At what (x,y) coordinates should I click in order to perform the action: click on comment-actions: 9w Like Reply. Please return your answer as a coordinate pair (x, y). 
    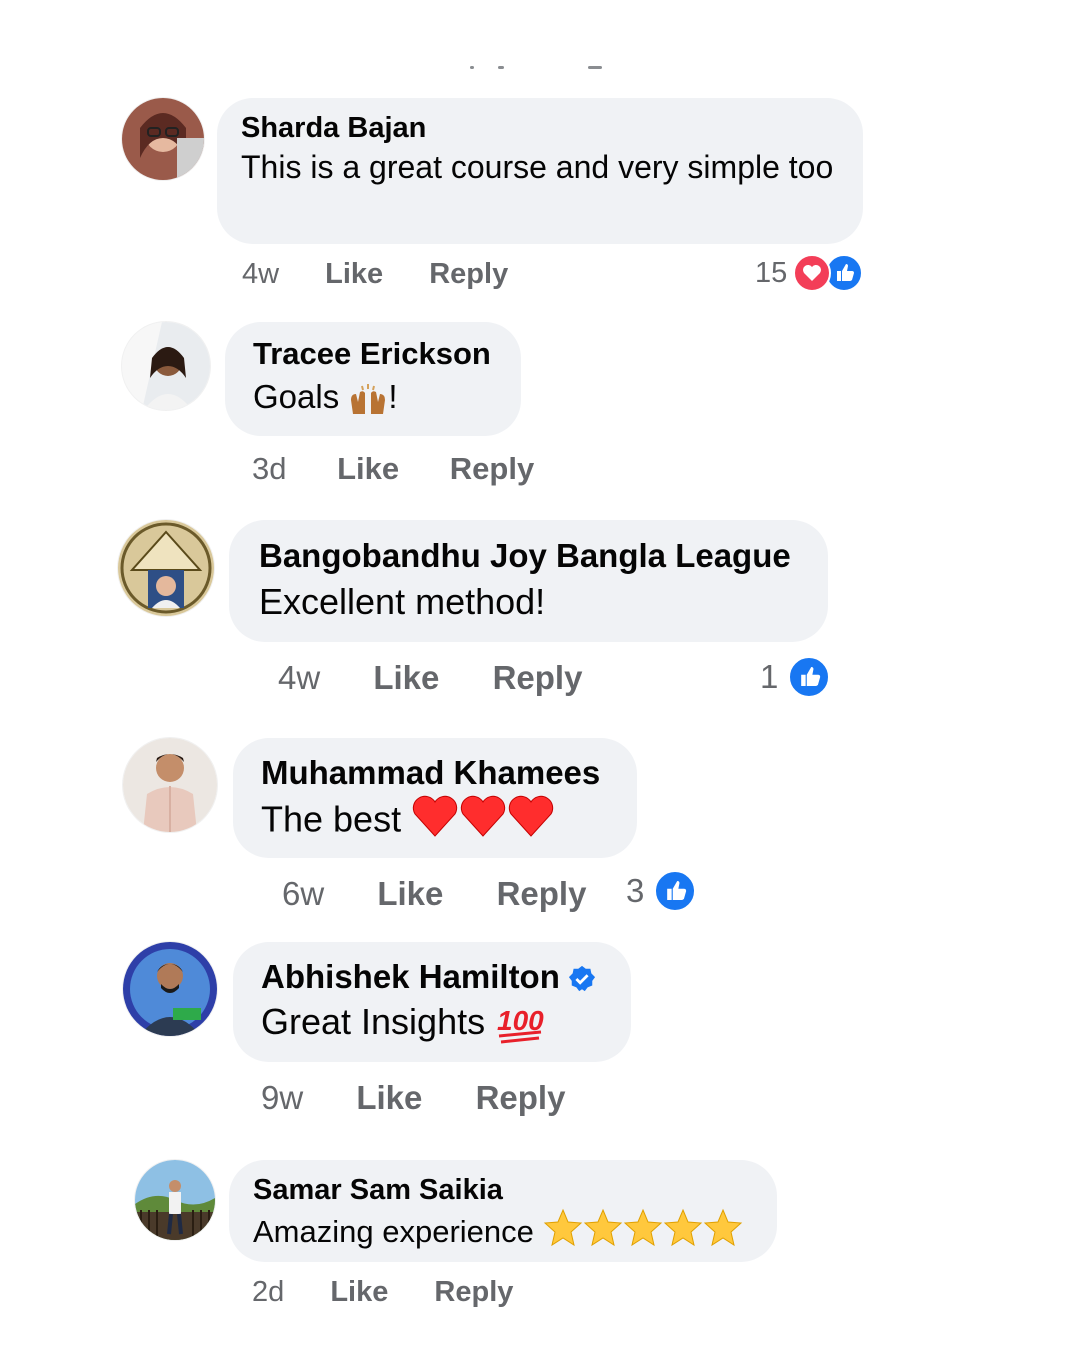
    Looking at the image, I should click on (413, 1098).